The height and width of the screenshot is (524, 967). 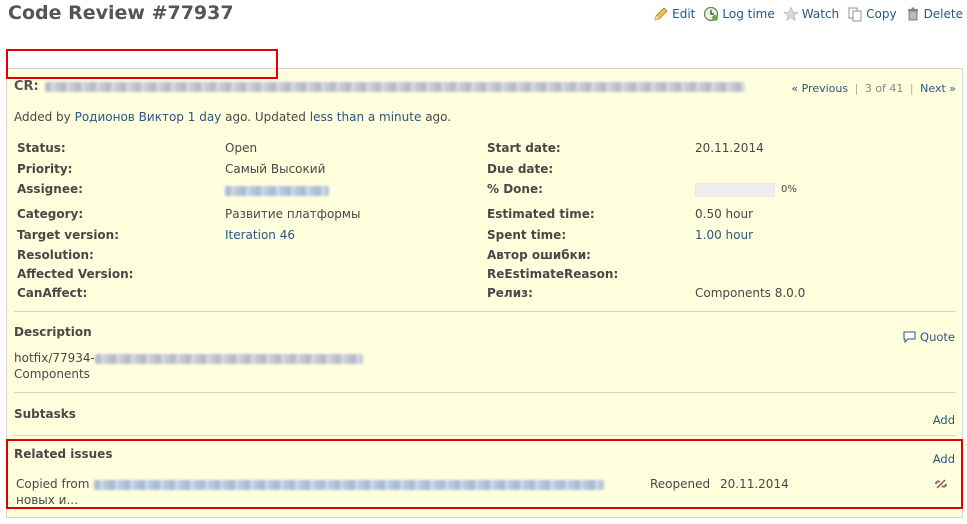 I want to click on resolution-label: Resolution:, so click(x=55, y=255).